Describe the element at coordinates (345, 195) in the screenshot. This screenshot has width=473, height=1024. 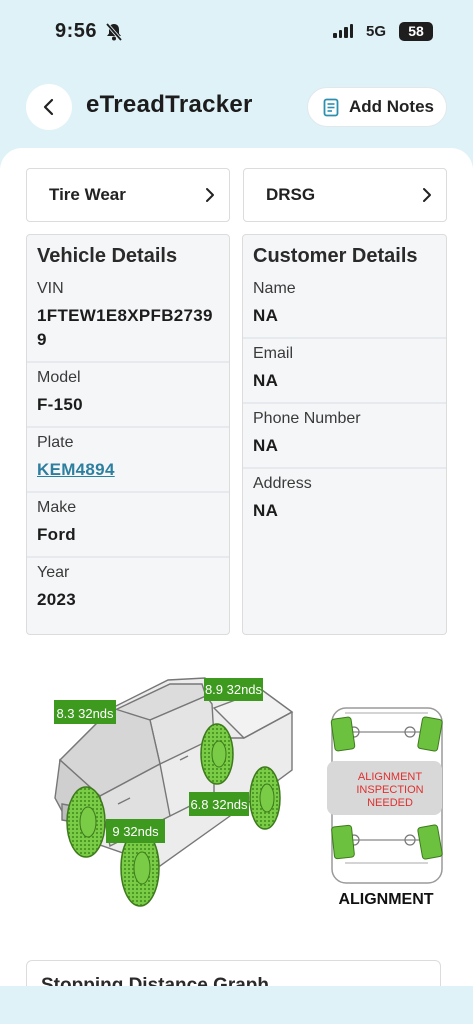
I see `drsg-nav: DRSG` at that location.